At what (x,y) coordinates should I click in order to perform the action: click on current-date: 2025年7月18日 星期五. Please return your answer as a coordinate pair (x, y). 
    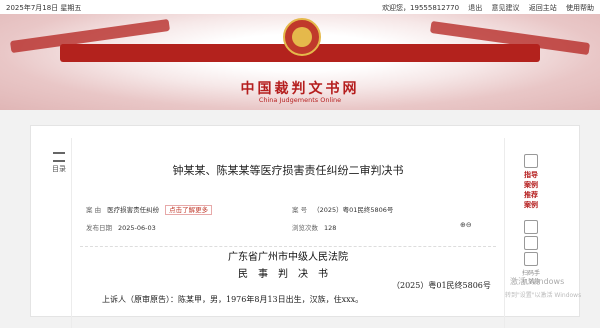
    Looking at the image, I should click on (44, 8).